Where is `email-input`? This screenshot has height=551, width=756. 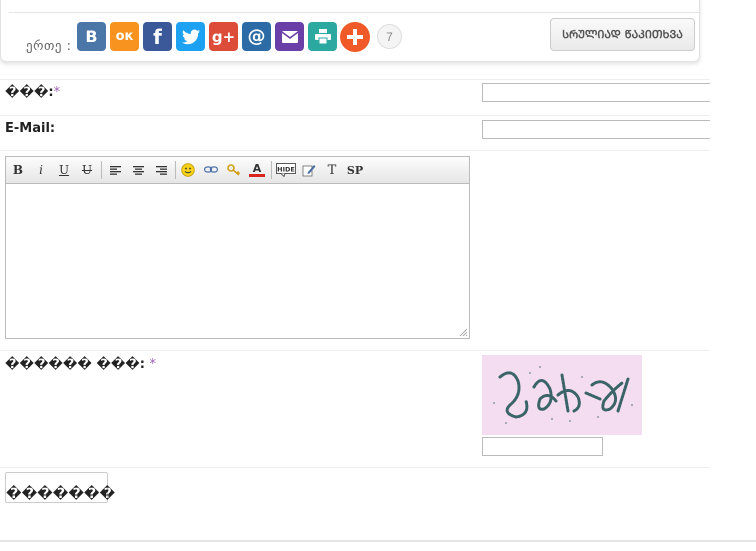
email-input is located at coordinates (596, 129).